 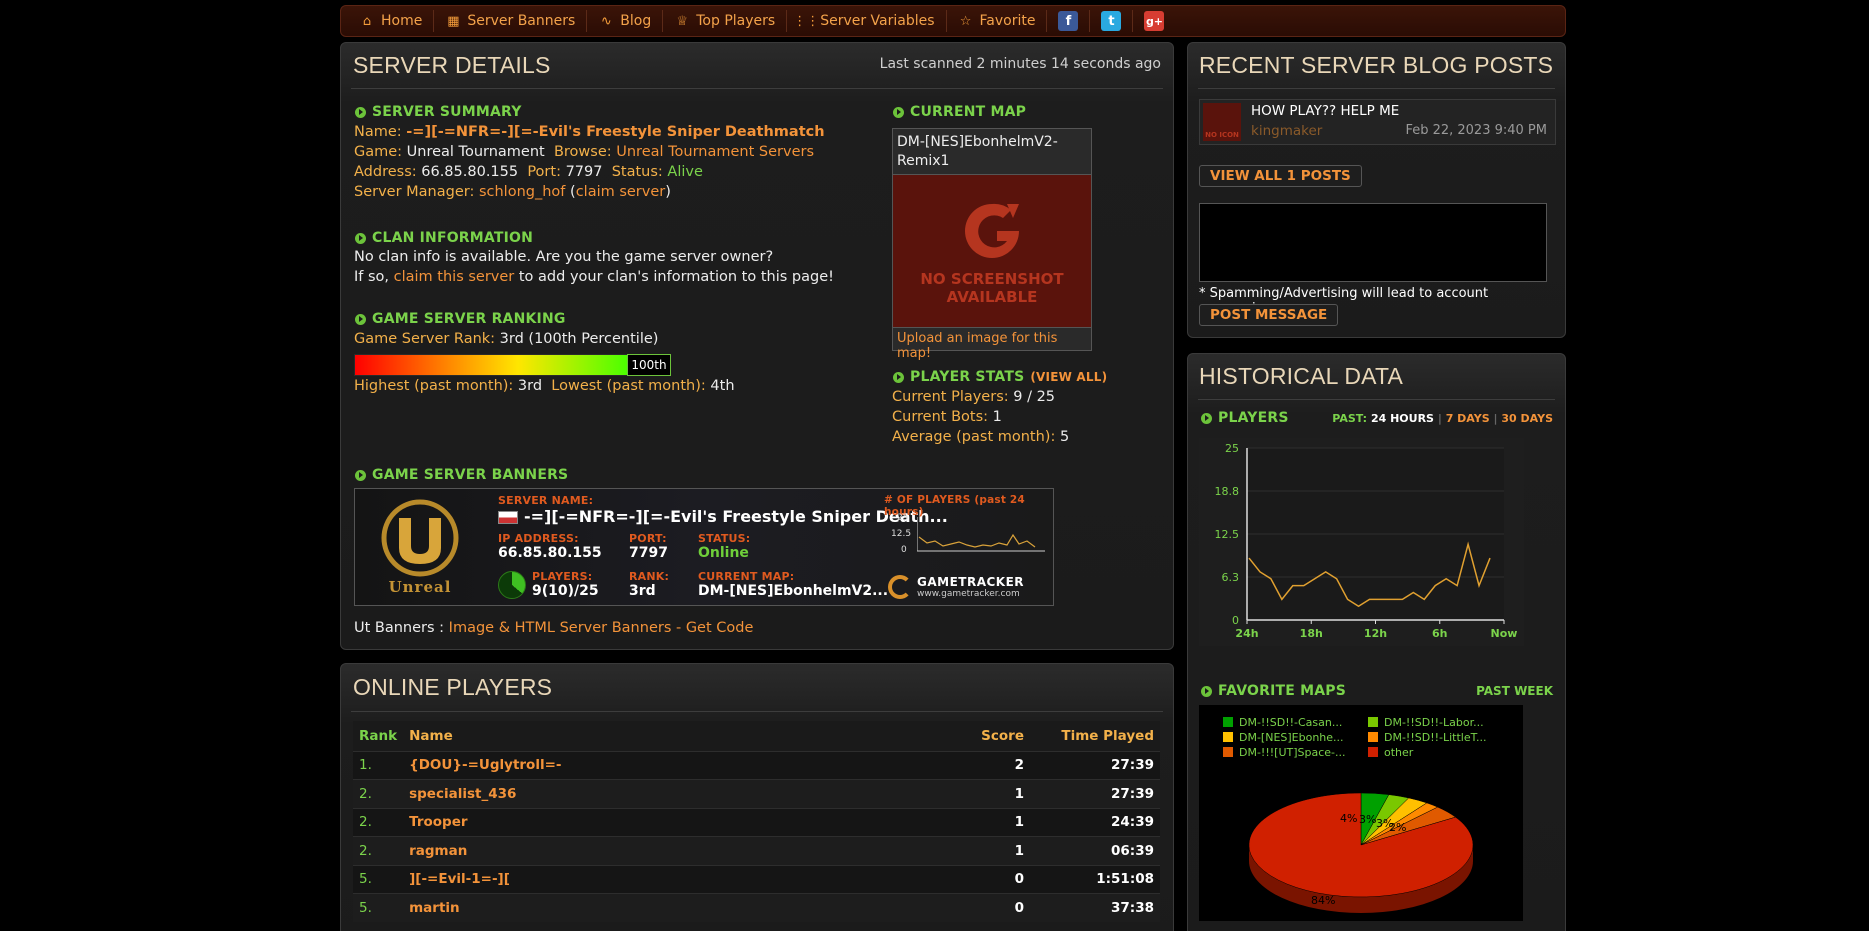 What do you see at coordinates (666, 879) in the screenshot?
I see `player-name: ][-=Evil-1=-][` at bounding box center [666, 879].